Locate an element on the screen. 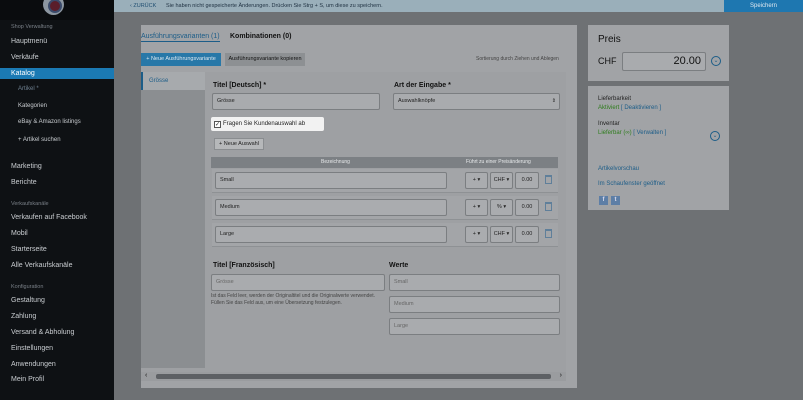 This screenshot has height=400, width=803. copy-variant-button: Ausführungsvariante kopieren is located at coordinates (265, 59).